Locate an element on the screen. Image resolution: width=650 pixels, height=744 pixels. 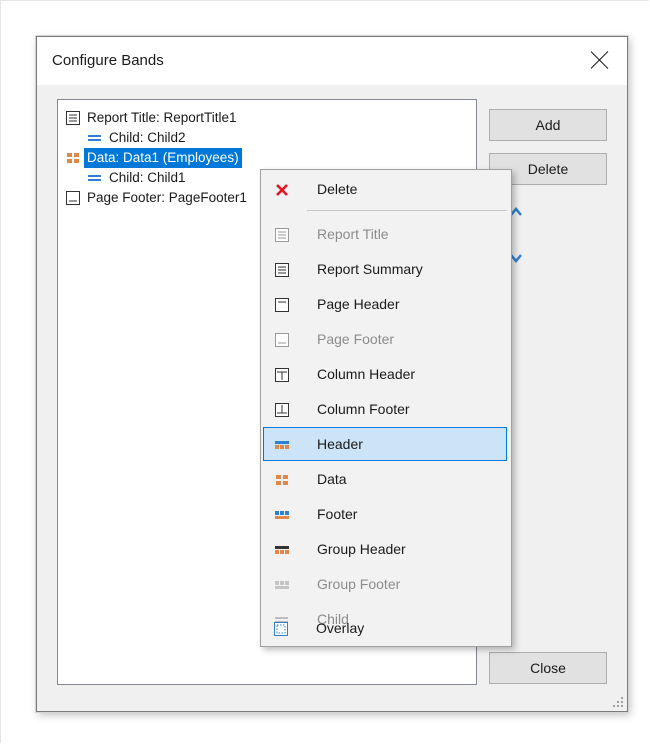
footer-band-icon is located at coordinates (282, 515).